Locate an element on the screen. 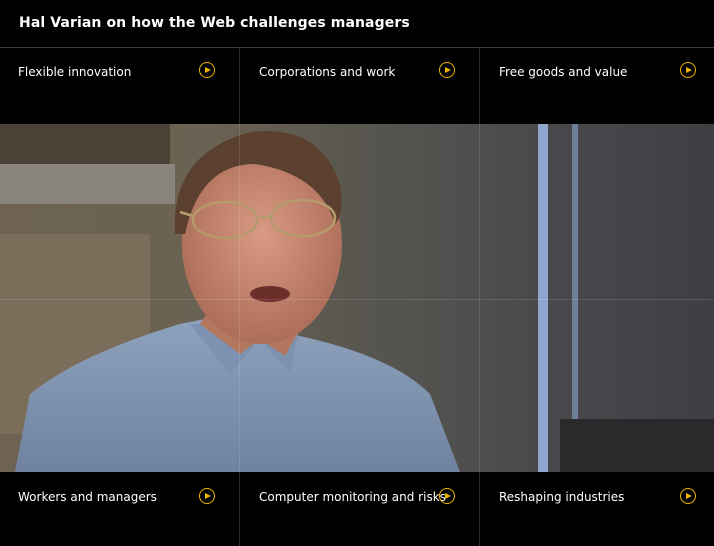  topic-corporations-and-work: Corporations and work is located at coordinates (360, 86).